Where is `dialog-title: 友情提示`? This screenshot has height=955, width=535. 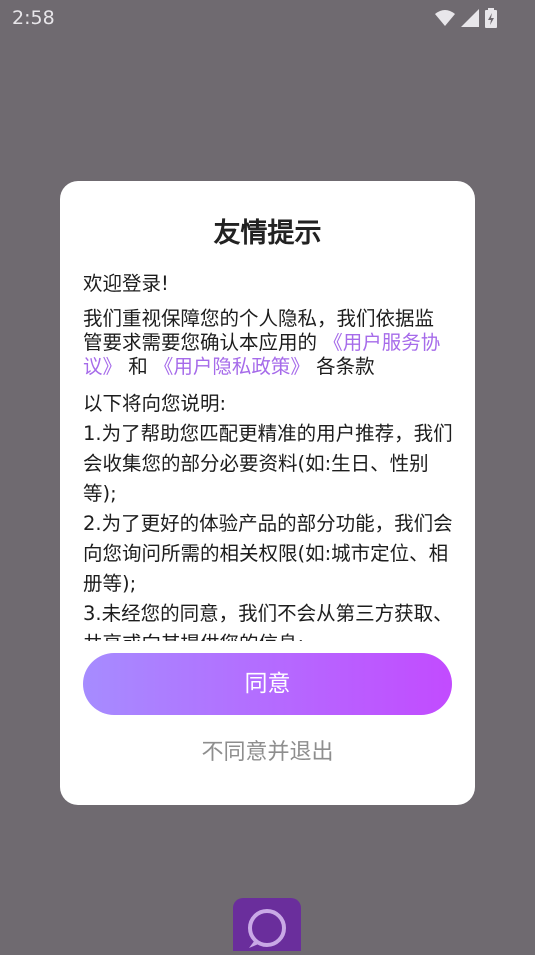
dialog-title: 友情提示 is located at coordinates (267, 233).